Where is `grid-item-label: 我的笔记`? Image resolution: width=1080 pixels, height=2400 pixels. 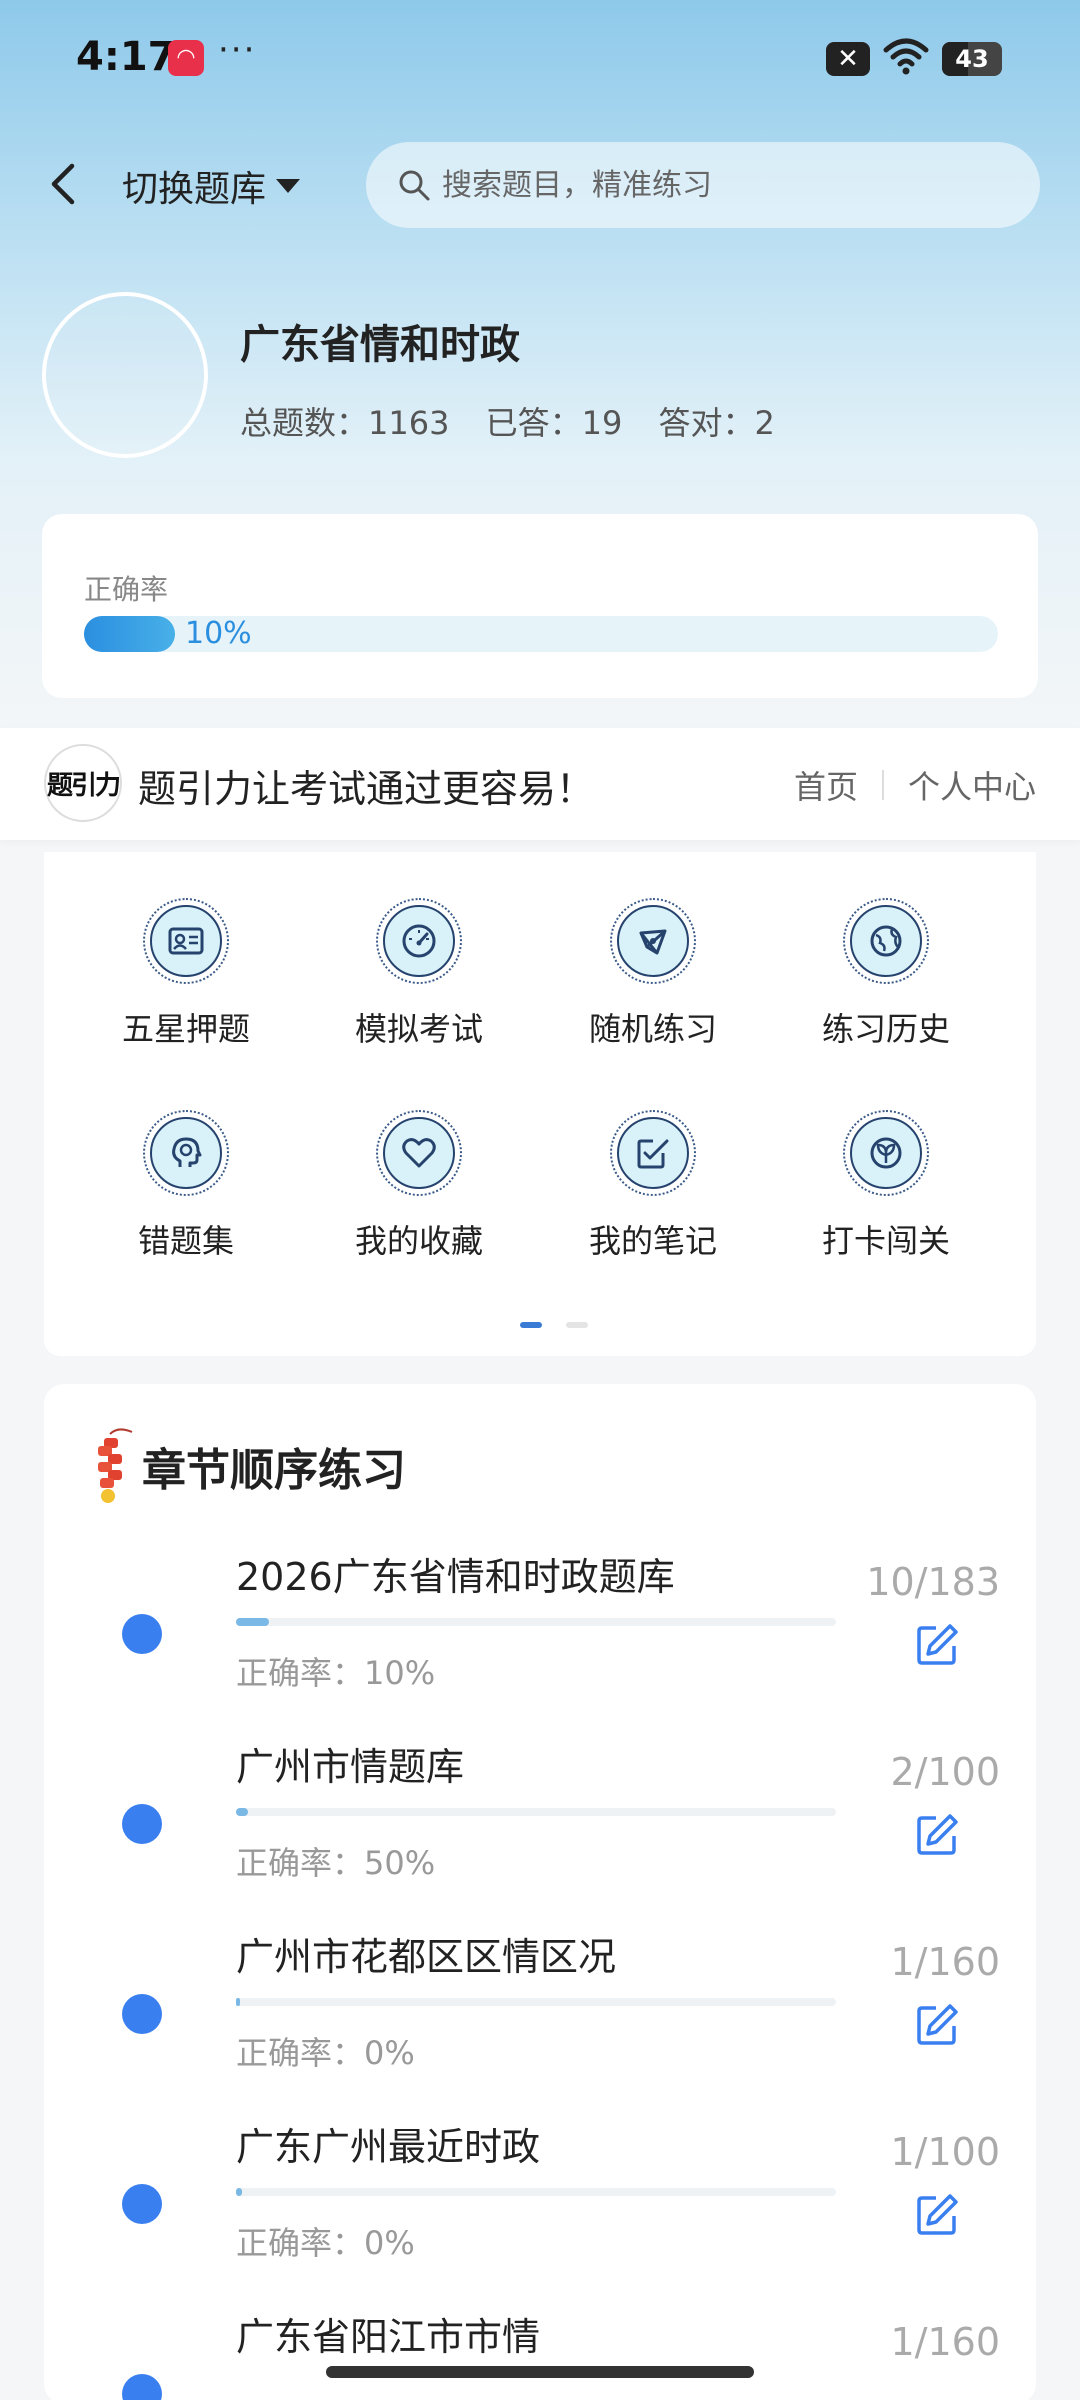 grid-item-label: 我的笔记 is located at coordinates (652, 1241).